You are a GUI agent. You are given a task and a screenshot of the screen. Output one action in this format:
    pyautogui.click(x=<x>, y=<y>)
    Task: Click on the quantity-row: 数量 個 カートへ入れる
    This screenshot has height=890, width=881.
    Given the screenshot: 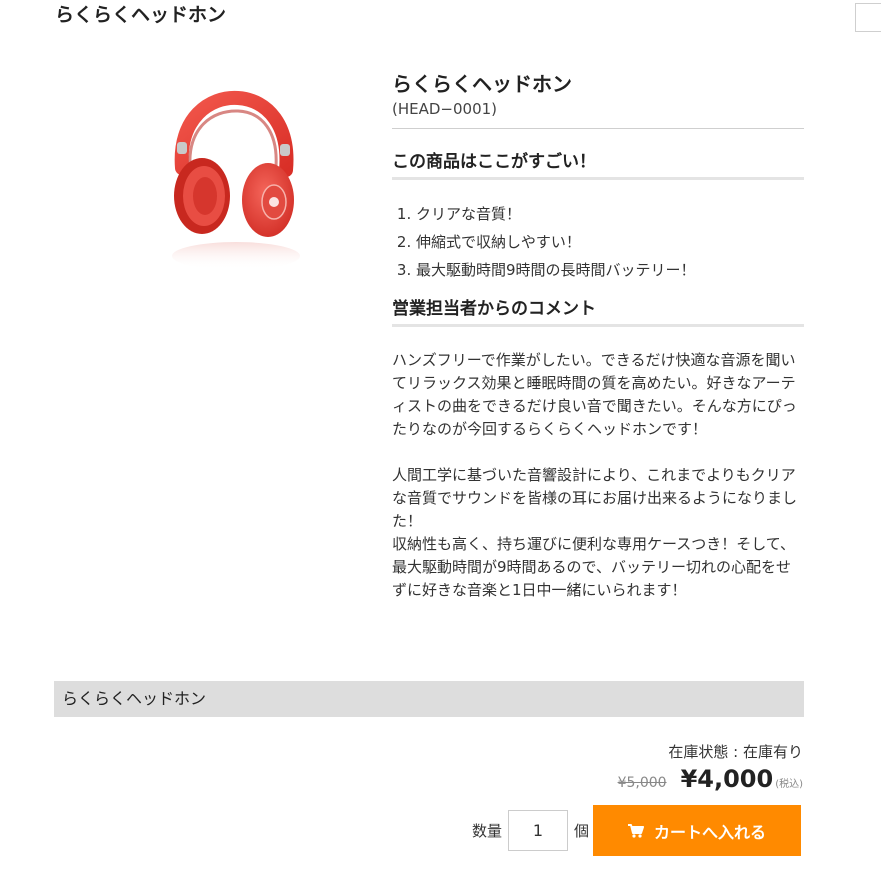 What is the action you would take?
    pyautogui.click(x=637, y=830)
    